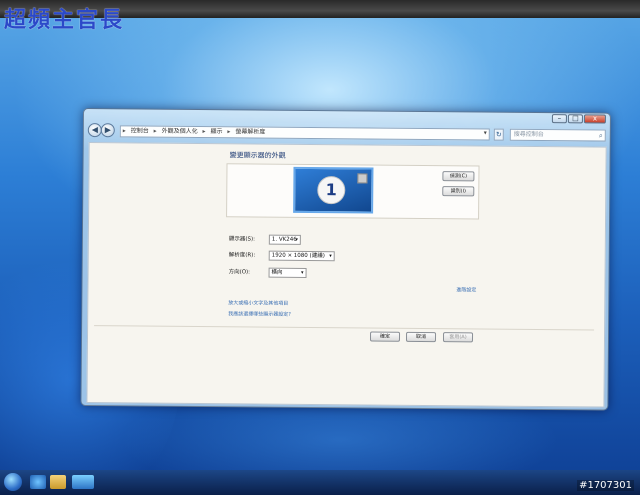 The height and width of the screenshot is (495, 640). I want to click on breadcrumb-screen-resolution: 螢幕解析度, so click(250, 131).